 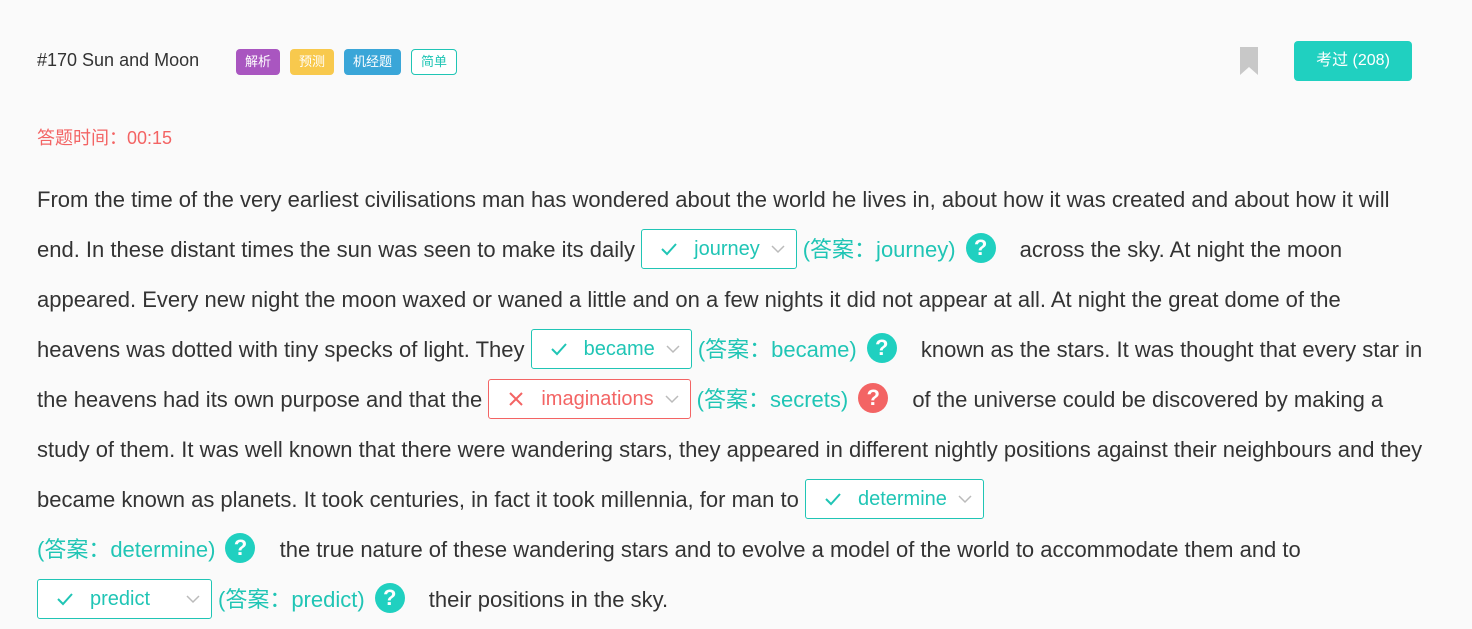 What do you see at coordinates (373, 62) in the screenshot?
I see `tag-recall-question: 机经题` at bounding box center [373, 62].